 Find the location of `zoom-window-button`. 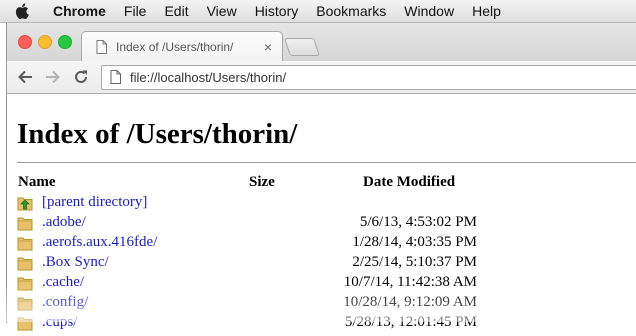

zoom-window-button is located at coordinates (65, 42).